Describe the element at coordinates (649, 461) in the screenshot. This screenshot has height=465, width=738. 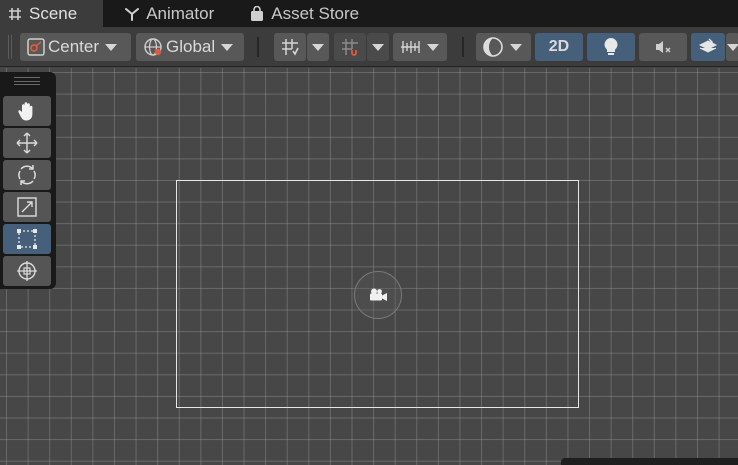
I see `overlay-panel-edge` at that location.